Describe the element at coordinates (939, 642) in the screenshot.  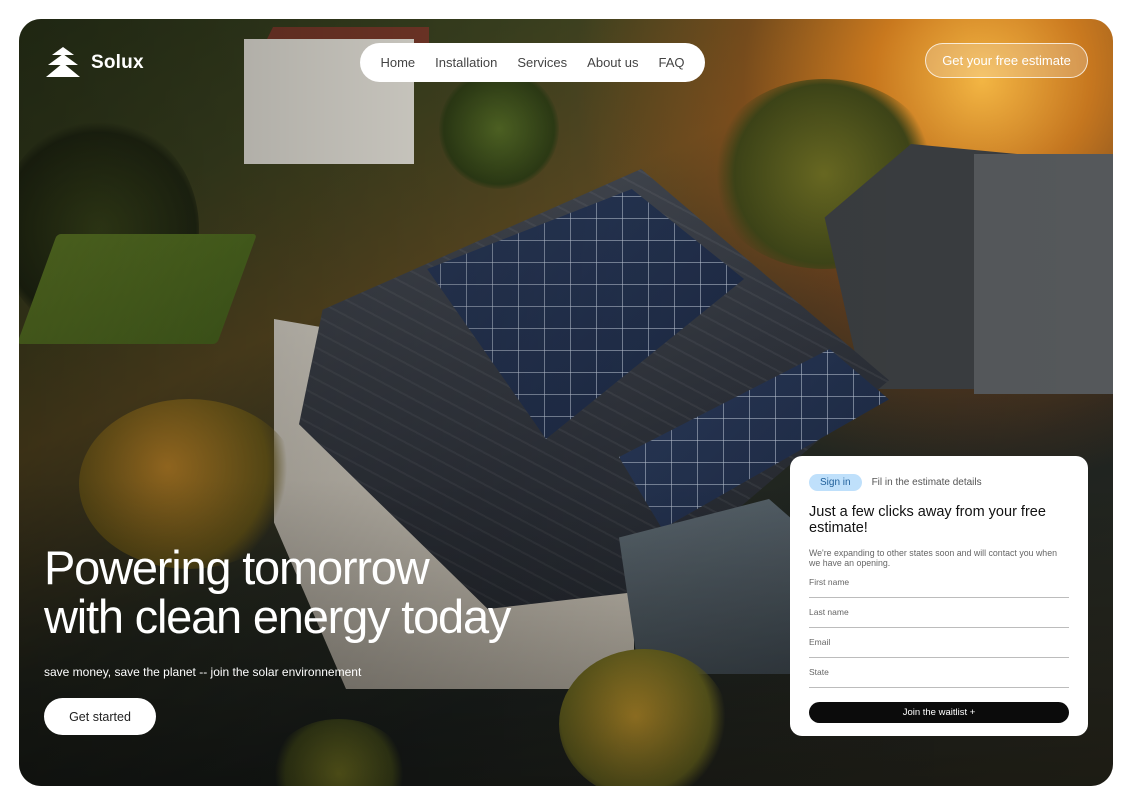
I see `email-input` at that location.